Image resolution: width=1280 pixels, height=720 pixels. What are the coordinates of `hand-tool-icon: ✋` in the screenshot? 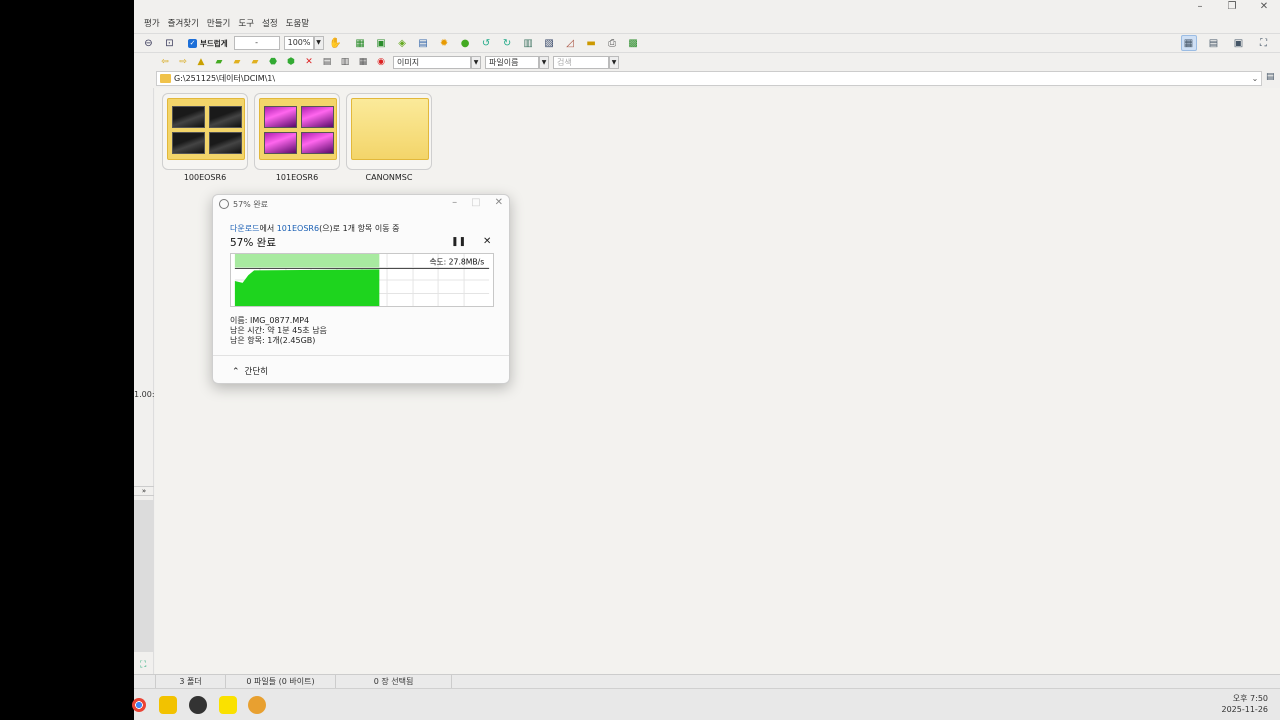 It's located at (336, 43).